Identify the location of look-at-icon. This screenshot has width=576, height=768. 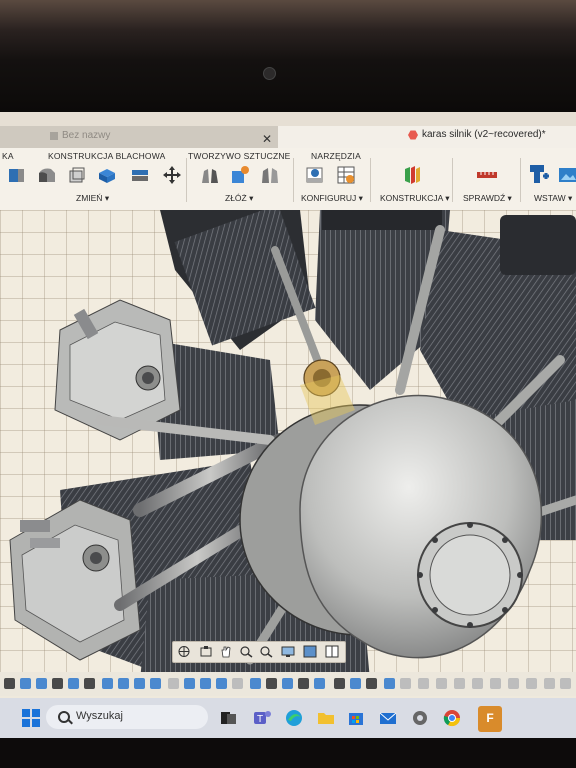
(206, 651).